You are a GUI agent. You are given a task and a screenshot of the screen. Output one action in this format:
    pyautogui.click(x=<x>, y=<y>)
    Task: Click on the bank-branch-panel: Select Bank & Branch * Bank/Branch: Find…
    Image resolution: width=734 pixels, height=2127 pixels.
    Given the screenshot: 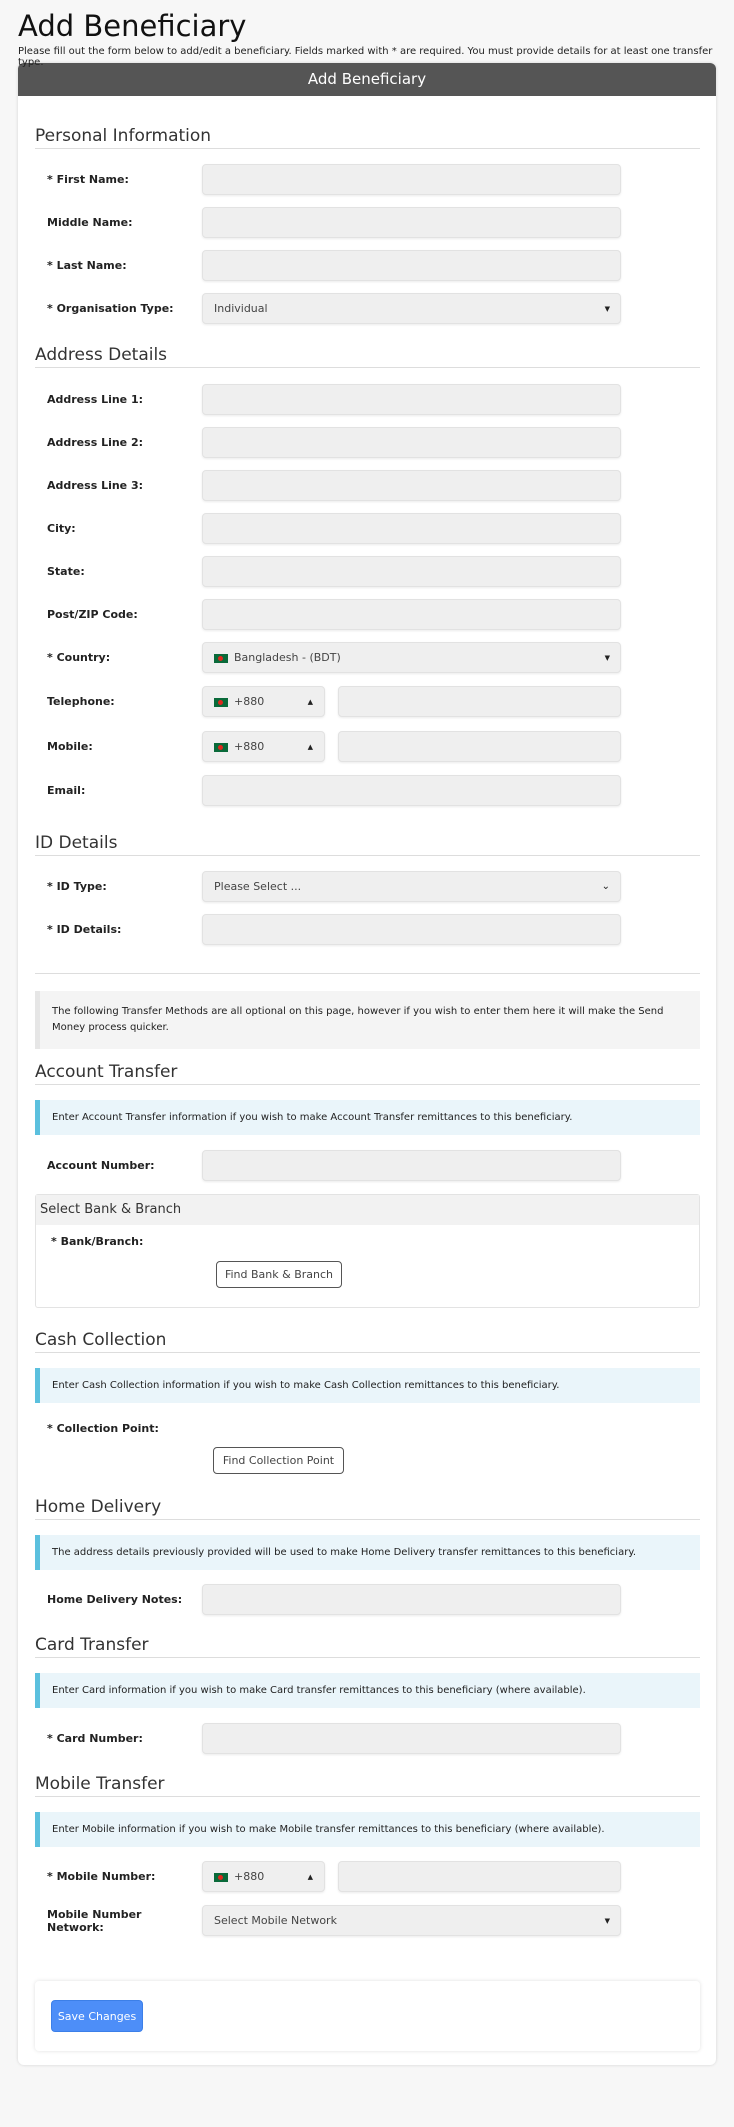 What is the action you would take?
    pyautogui.click(x=367, y=1251)
    